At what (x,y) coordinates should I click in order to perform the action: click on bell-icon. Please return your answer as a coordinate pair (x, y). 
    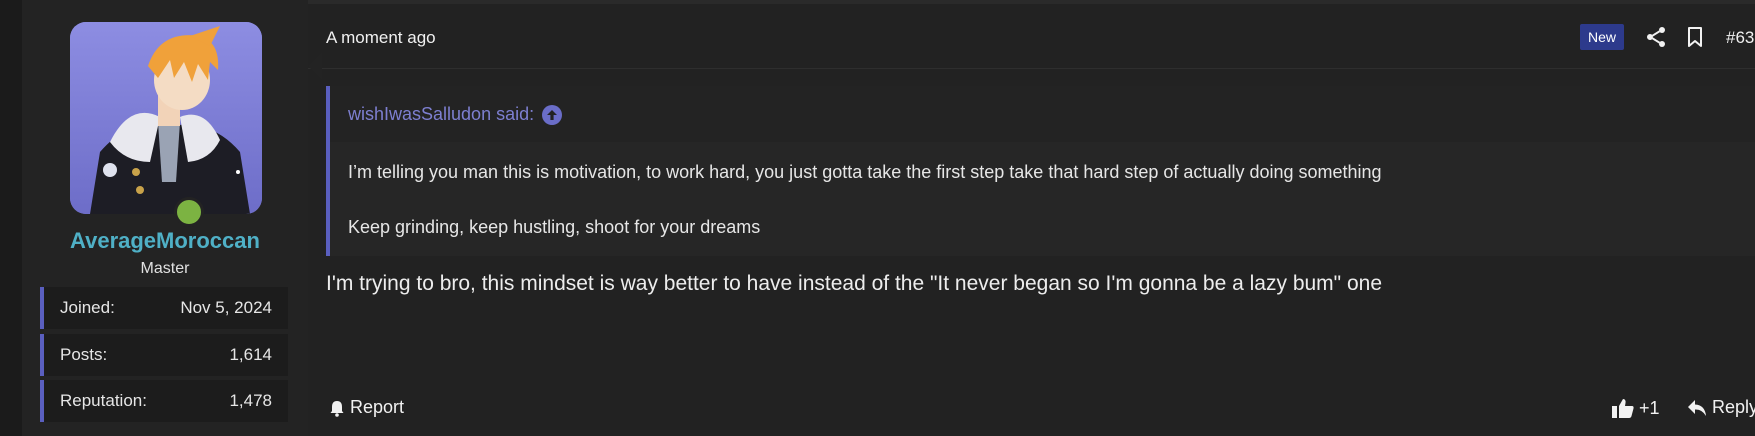
    Looking at the image, I should click on (337, 408).